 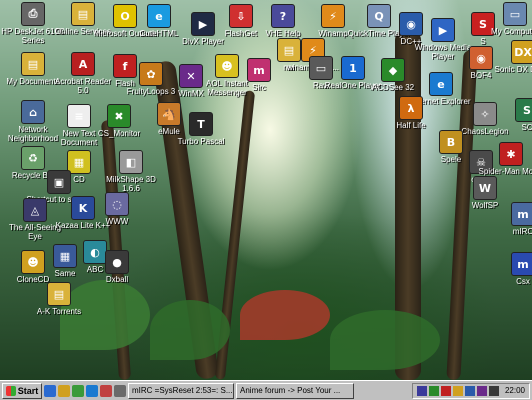 What do you see at coordinates (117, 204) in the screenshot?
I see `www-icon: ◌` at bounding box center [117, 204].